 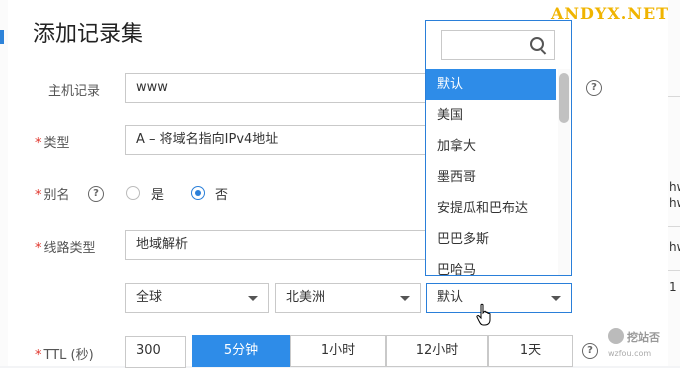 I want to click on dropdown-option: 默认, so click(x=491, y=84).